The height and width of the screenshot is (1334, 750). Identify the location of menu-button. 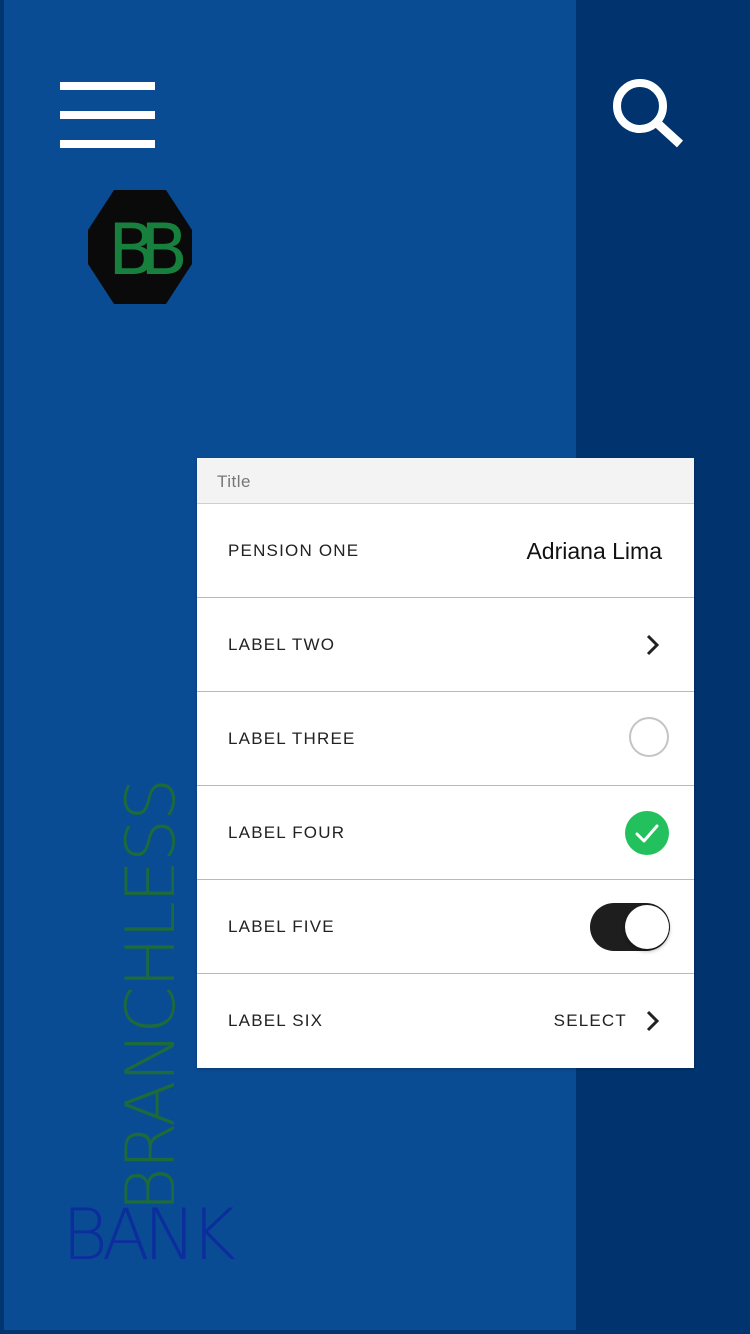
(108, 115).